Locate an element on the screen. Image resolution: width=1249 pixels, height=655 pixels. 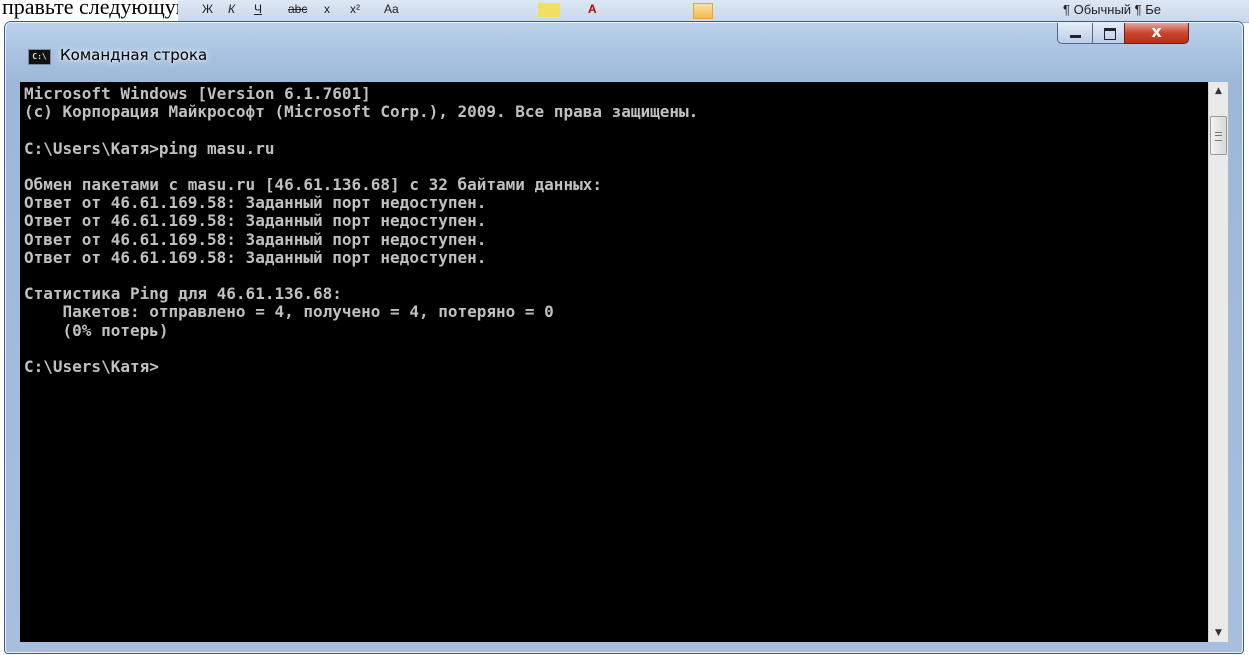
close-icon: x is located at coordinates (1156, 31).